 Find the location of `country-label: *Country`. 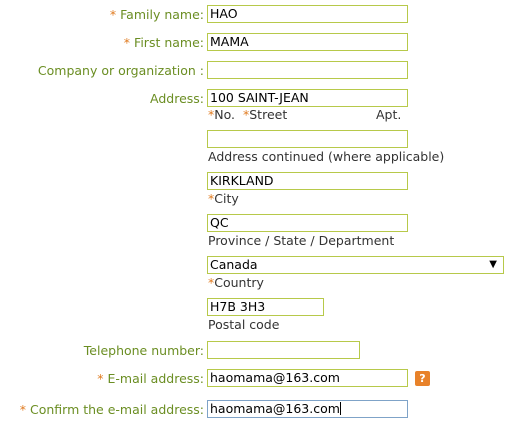

country-label: *Country is located at coordinates (236, 282).